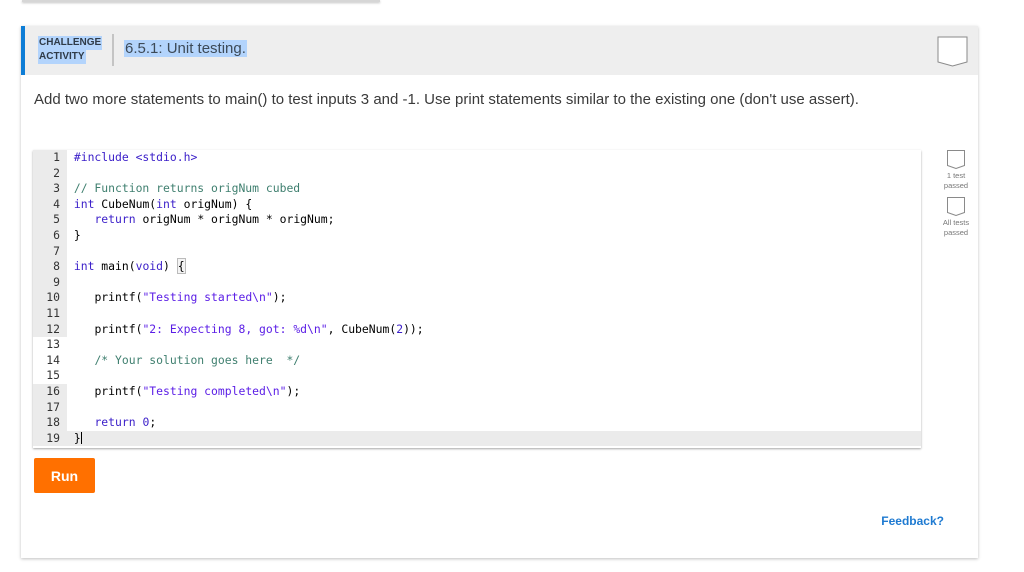 The height and width of the screenshot is (572, 1024). I want to click on code-text: ), so click(170, 266).